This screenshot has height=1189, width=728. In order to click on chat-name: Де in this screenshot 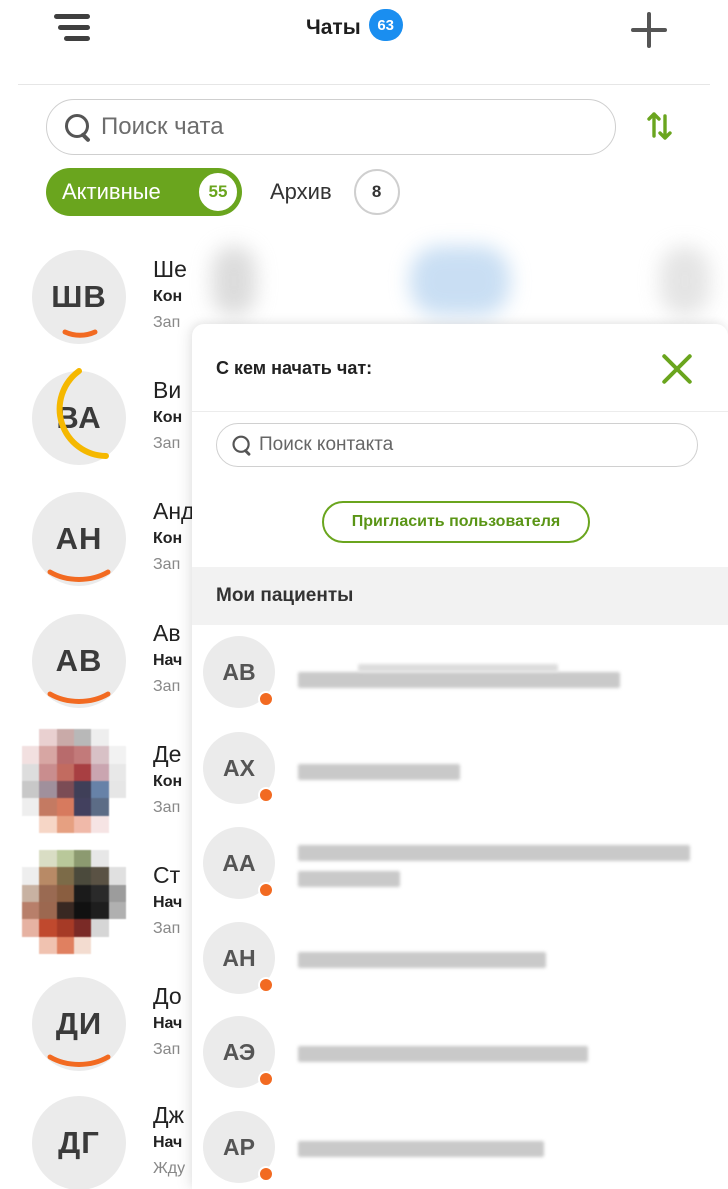, I will do `click(167, 754)`.